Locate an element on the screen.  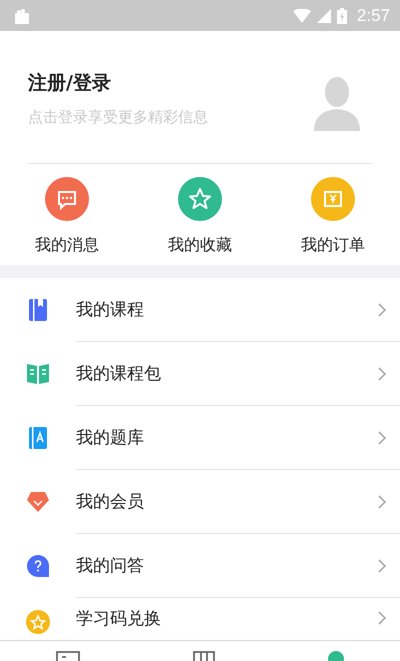
question-icon is located at coordinates (38, 566).